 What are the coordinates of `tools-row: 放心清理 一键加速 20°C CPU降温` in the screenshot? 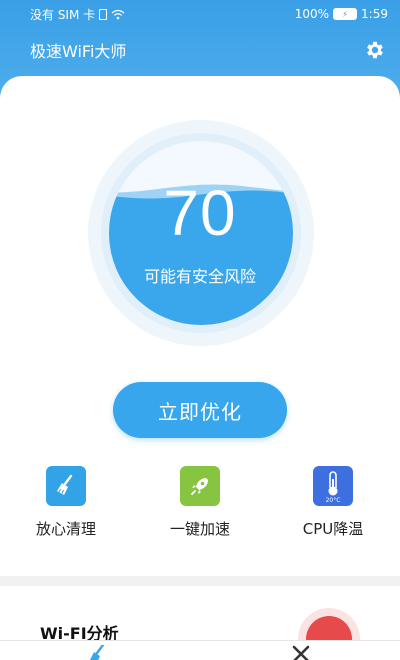 It's located at (200, 511).